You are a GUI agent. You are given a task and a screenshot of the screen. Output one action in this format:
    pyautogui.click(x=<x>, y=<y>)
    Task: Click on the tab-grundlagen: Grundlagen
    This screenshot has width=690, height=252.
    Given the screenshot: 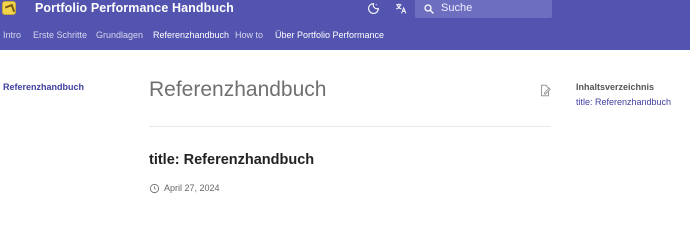 What is the action you would take?
    pyautogui.click(x=119, y=35)
    